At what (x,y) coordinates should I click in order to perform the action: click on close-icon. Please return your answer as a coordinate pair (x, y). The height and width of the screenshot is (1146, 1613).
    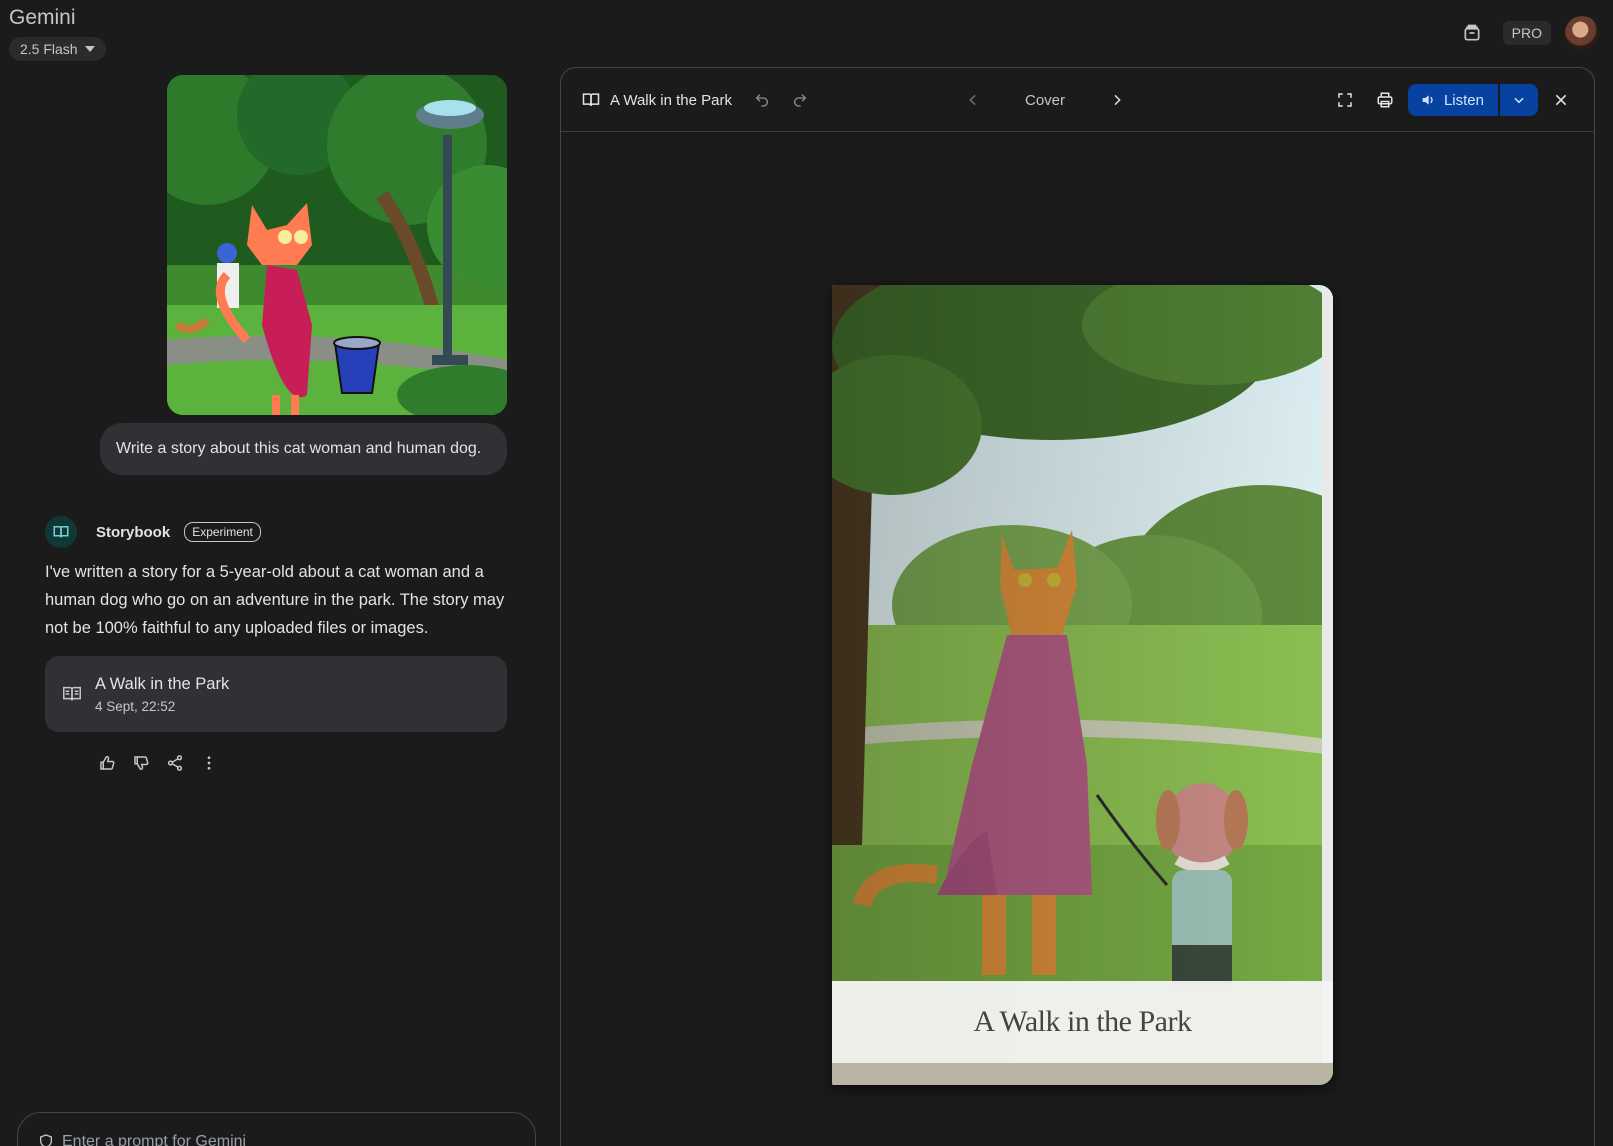
    Looking at the image, I should click on (1561, 100).